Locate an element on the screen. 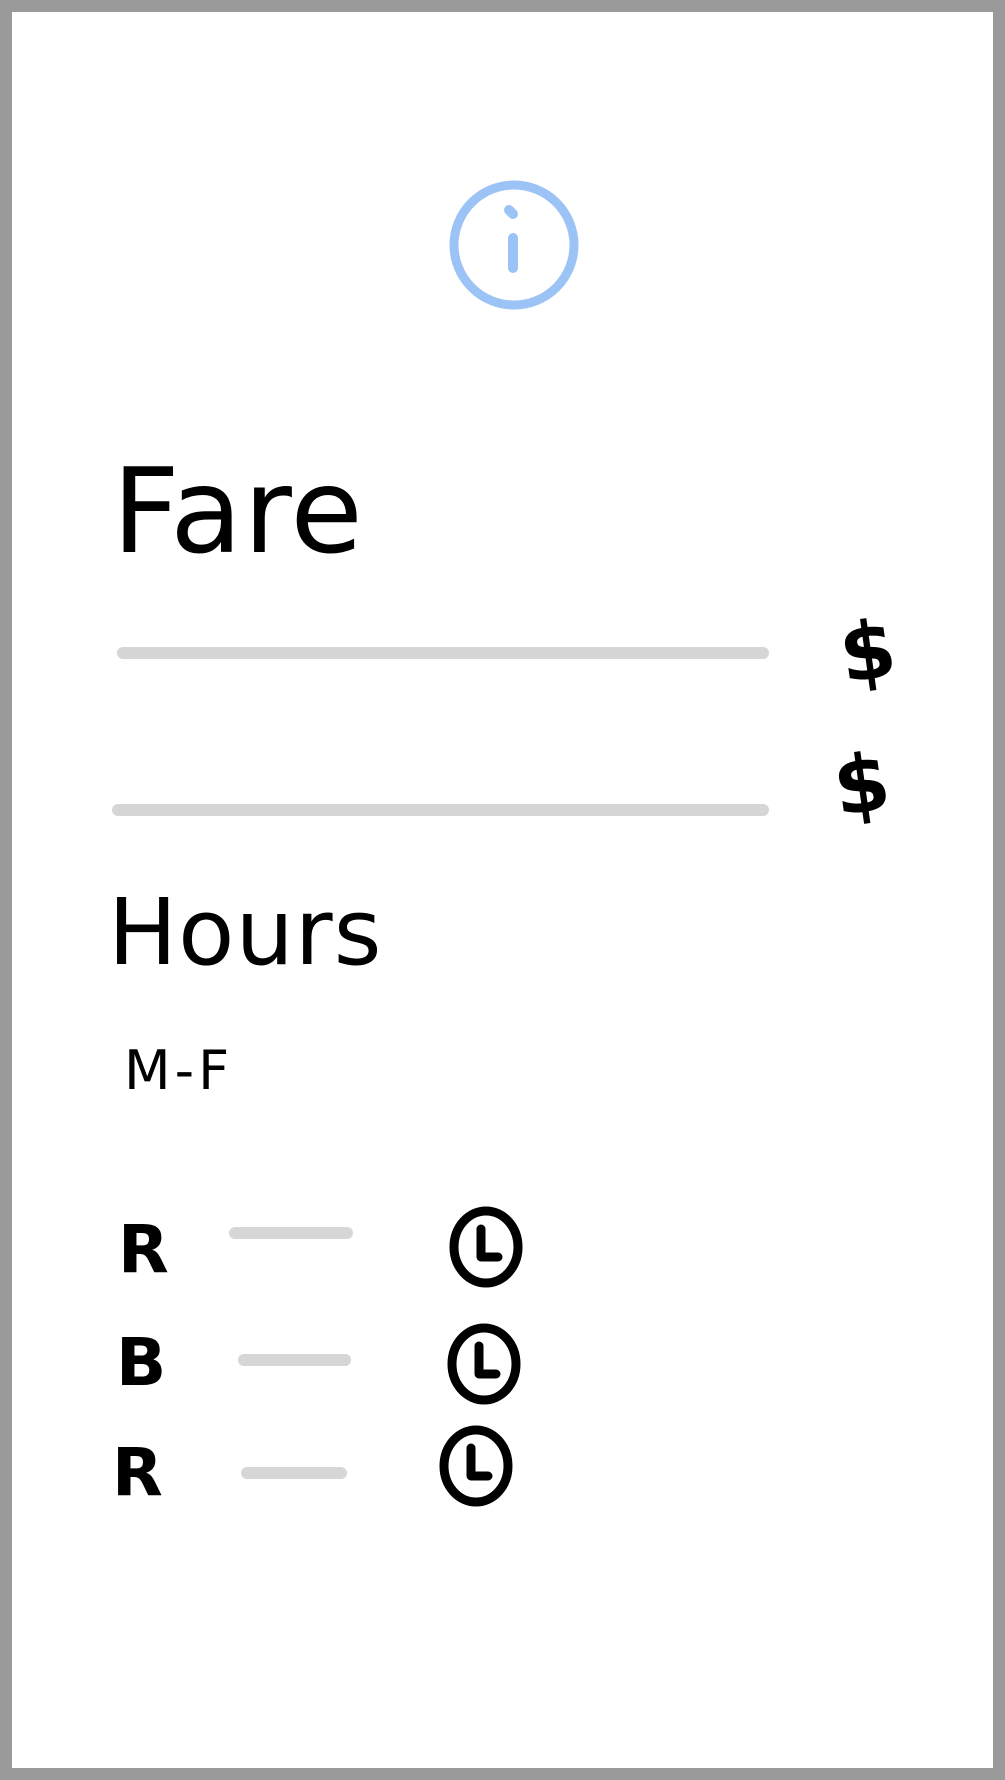 Image resolution: width=1005 pixels, height=1780 pixels. info-icon is located at coordinates (514, 245).